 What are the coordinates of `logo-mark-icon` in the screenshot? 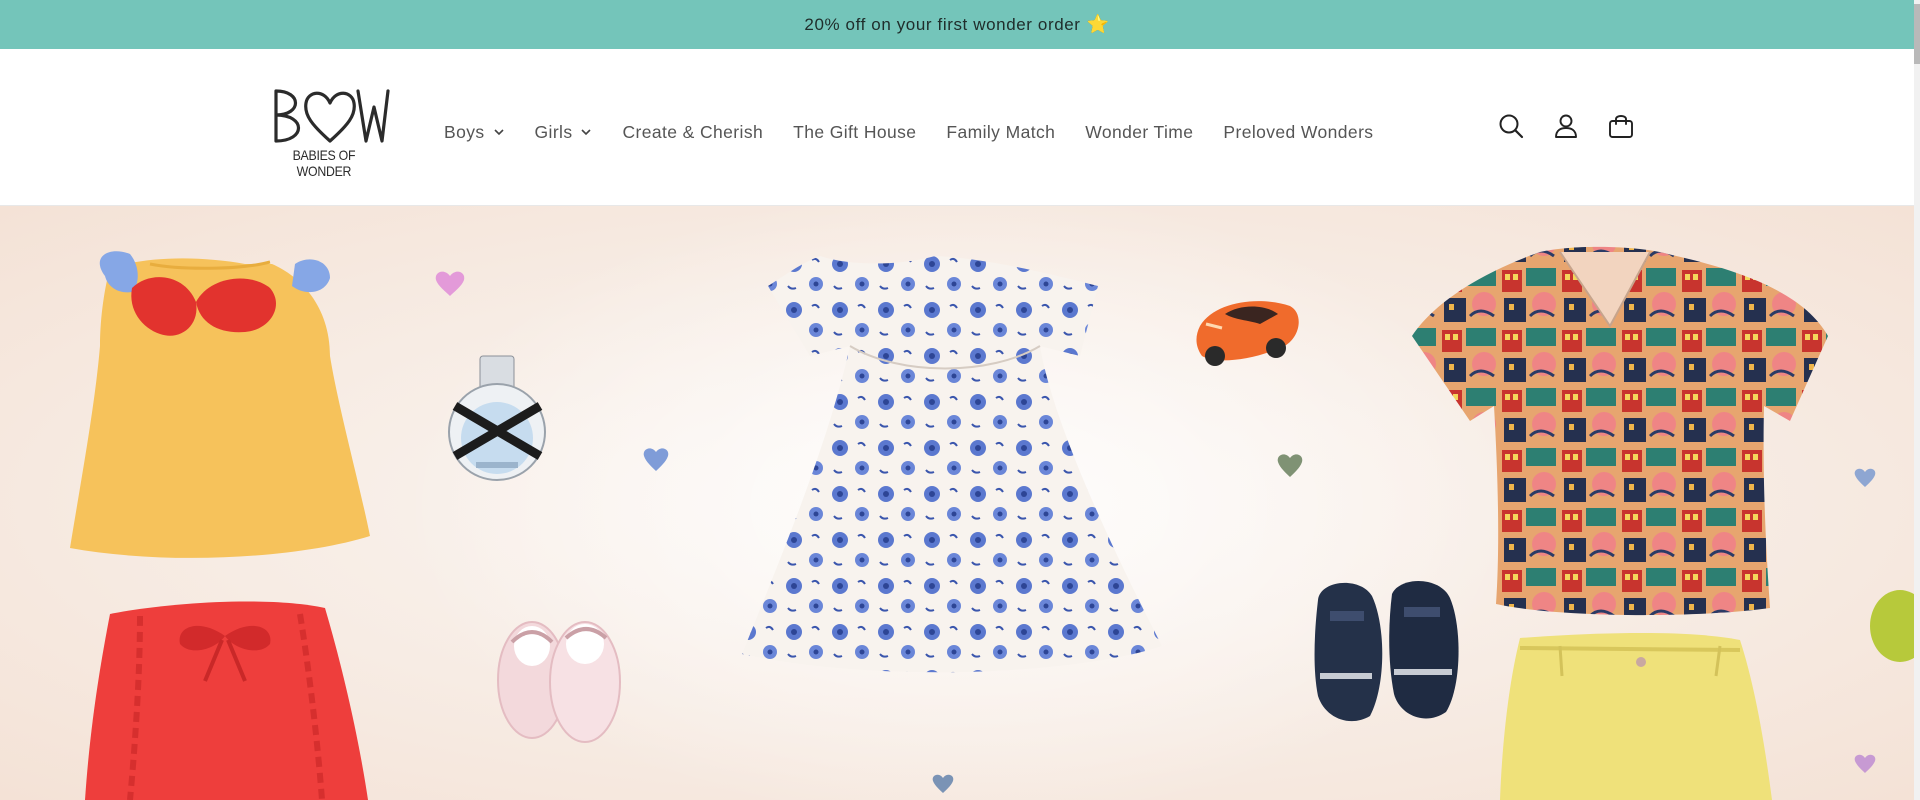 It's located at (332, 116).